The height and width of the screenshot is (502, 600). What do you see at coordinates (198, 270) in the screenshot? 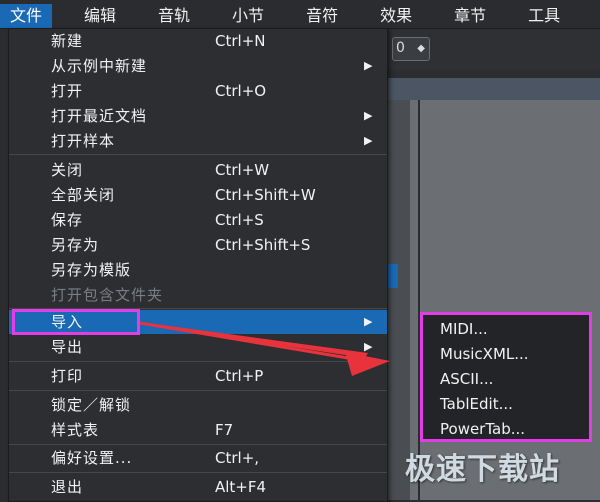
I see `menu-item-save-as-template: 另存为模版` at bounding box center [198, 270].